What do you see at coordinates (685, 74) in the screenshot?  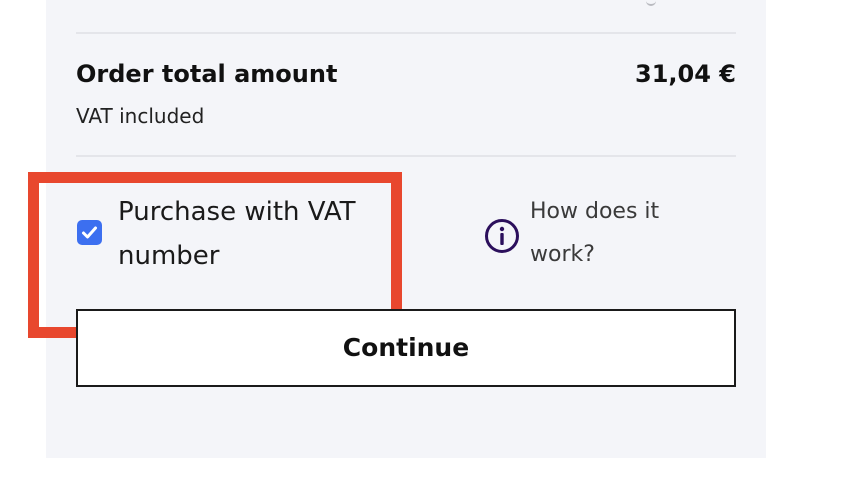 I see `order-total-amount: 31,04 €` at bounding box center [685, 74].